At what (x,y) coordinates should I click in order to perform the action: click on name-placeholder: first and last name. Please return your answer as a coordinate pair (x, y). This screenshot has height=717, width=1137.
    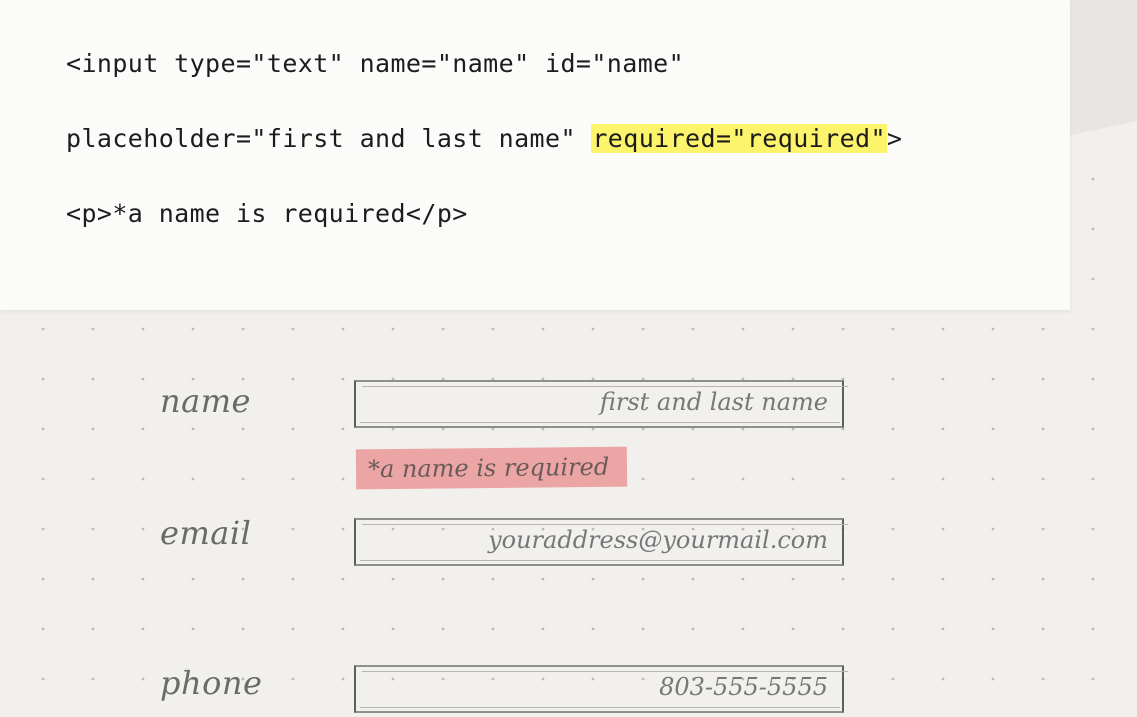
    Looking at the image, I should click on (713, 402).